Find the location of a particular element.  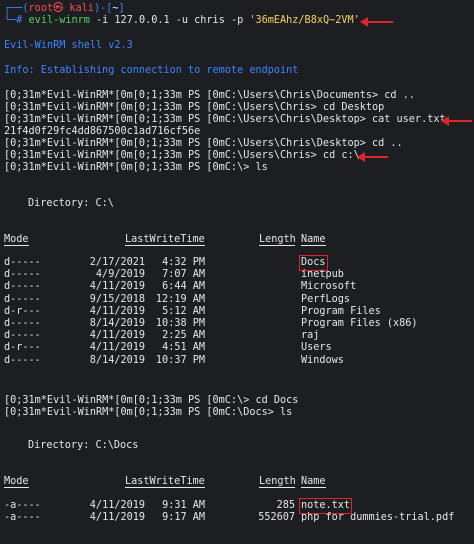

cell-name: note.txt is located at coordinates (325, 506).